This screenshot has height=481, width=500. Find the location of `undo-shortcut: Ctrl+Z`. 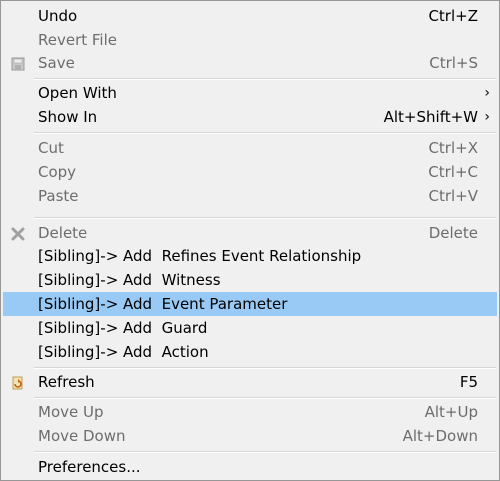

undo-shortcut: Ctrl+Z is located at coordinates (453, 16).